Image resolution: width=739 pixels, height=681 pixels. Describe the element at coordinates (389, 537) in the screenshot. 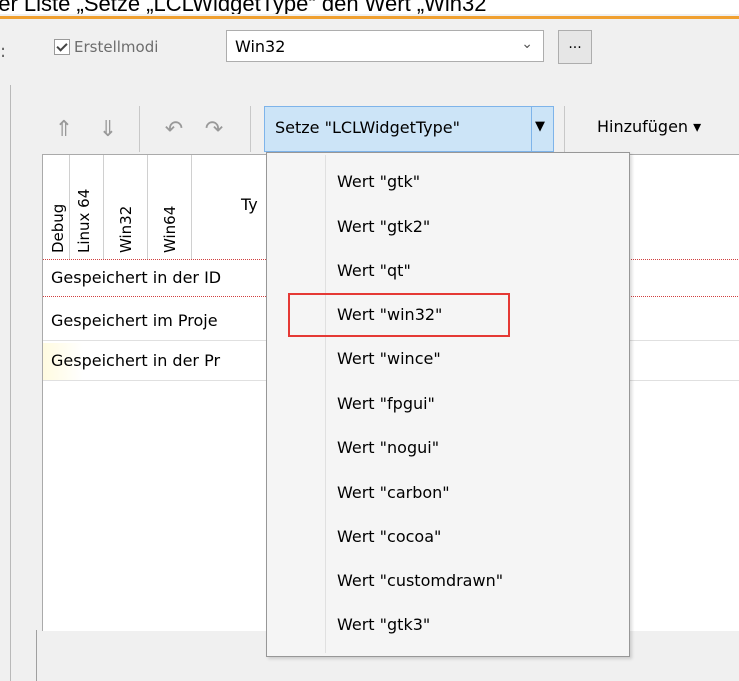

I see `menu-item-cocoa: Wert "cocoa"` at that location.